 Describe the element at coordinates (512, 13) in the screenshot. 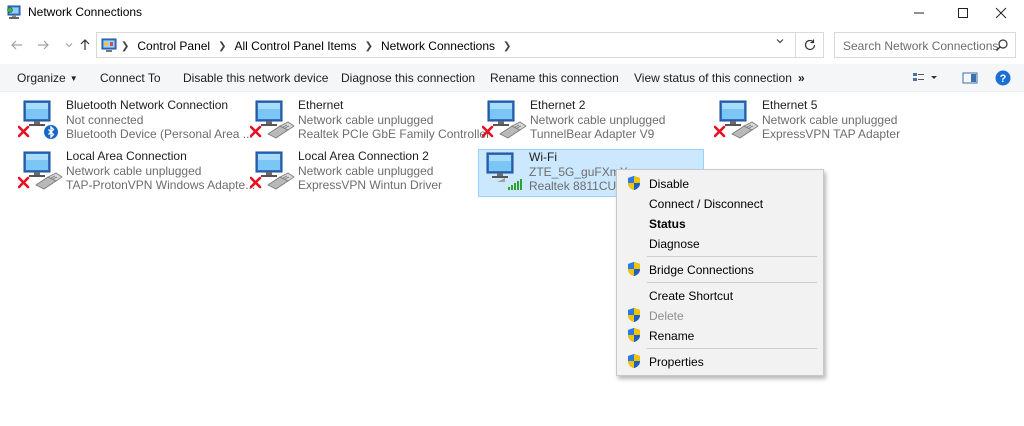

I see `title-bar: Network Connections` at that location.